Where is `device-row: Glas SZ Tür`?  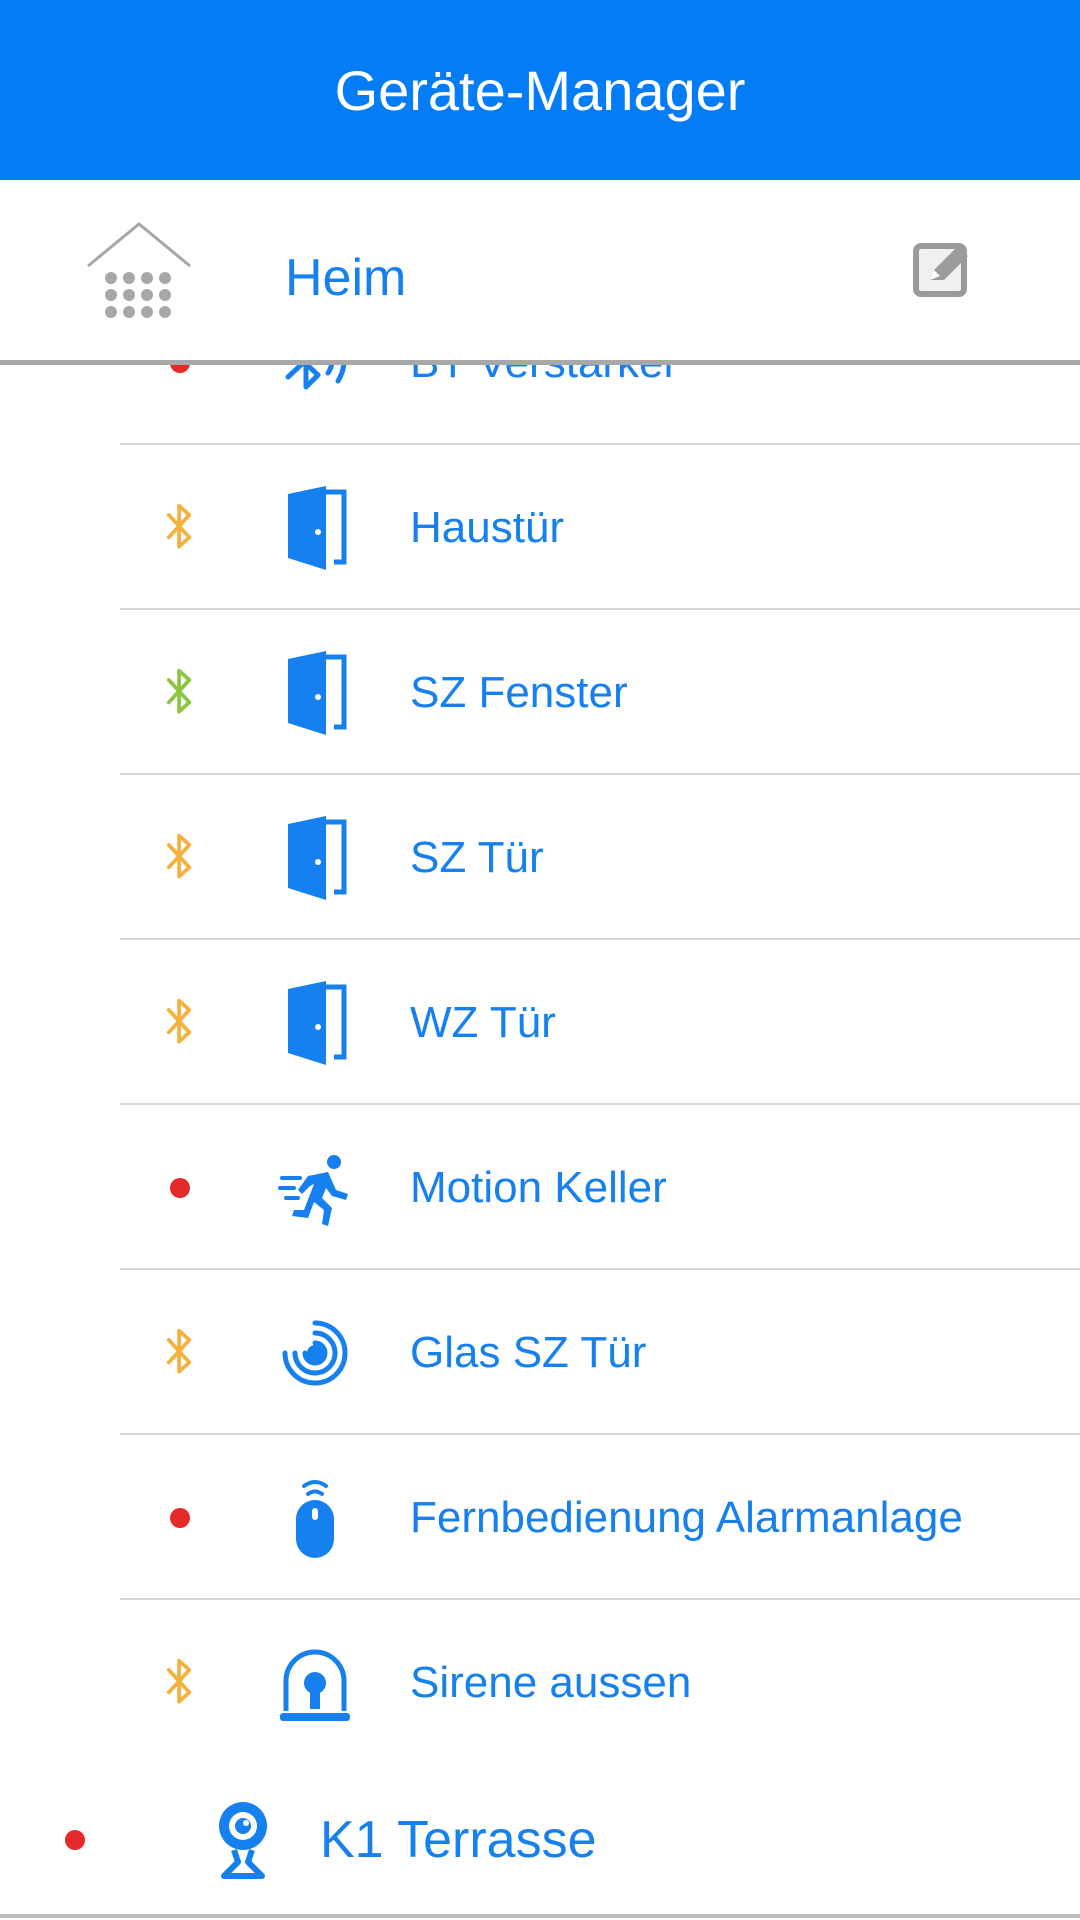 device-row: Glas SZ Tür is located at coordinates (540, 1352).